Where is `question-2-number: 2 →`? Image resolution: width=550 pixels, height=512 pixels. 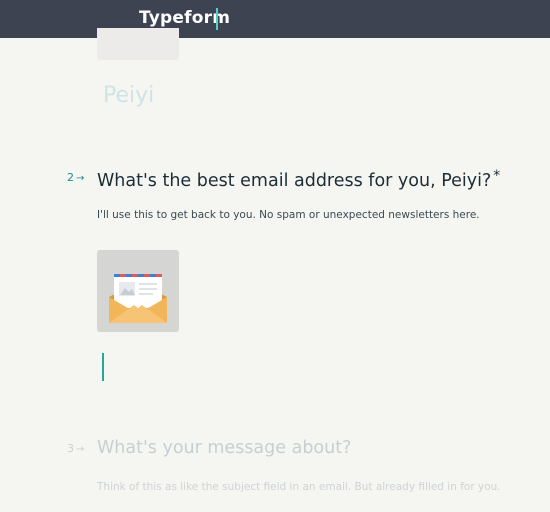 question-2-number: 2 → is located at coordinates (75, 178).